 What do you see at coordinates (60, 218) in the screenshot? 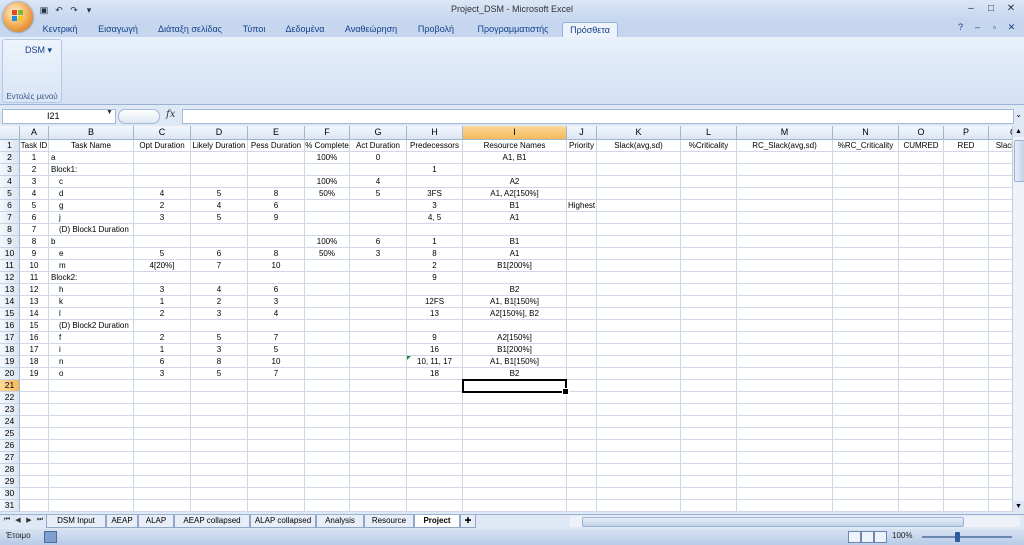
I see `data-cell: j` at bounding box center [60, 218].